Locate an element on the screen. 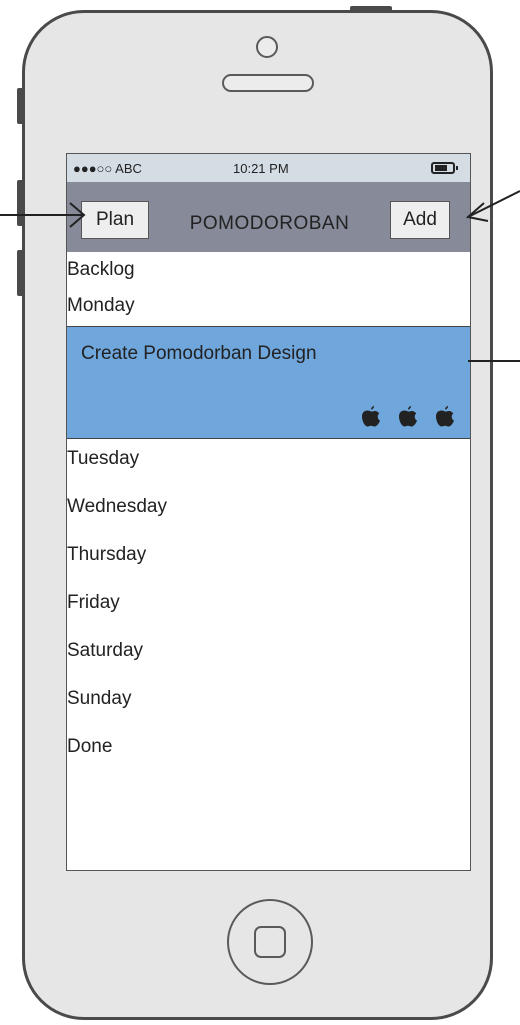  list-item-friday: Friday is located at coordinates (268, 609).